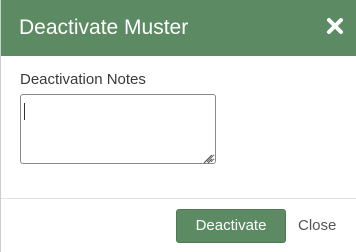 This screenshot has height=252, width=356. I want to click on deactivation-notes-label: Deactivation Notes, so click(83, 79).